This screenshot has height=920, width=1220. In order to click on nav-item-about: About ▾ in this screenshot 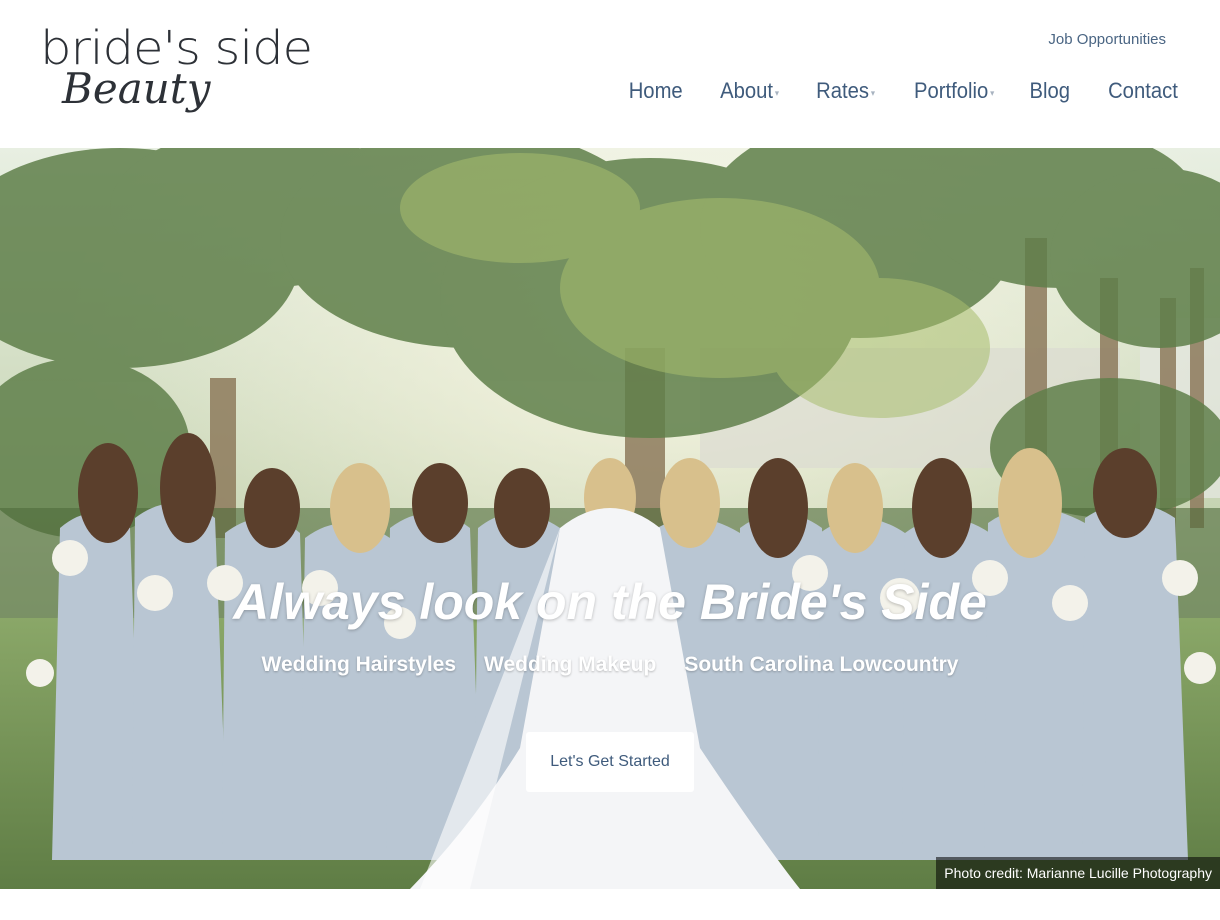, I will do `click(749, 91)`.